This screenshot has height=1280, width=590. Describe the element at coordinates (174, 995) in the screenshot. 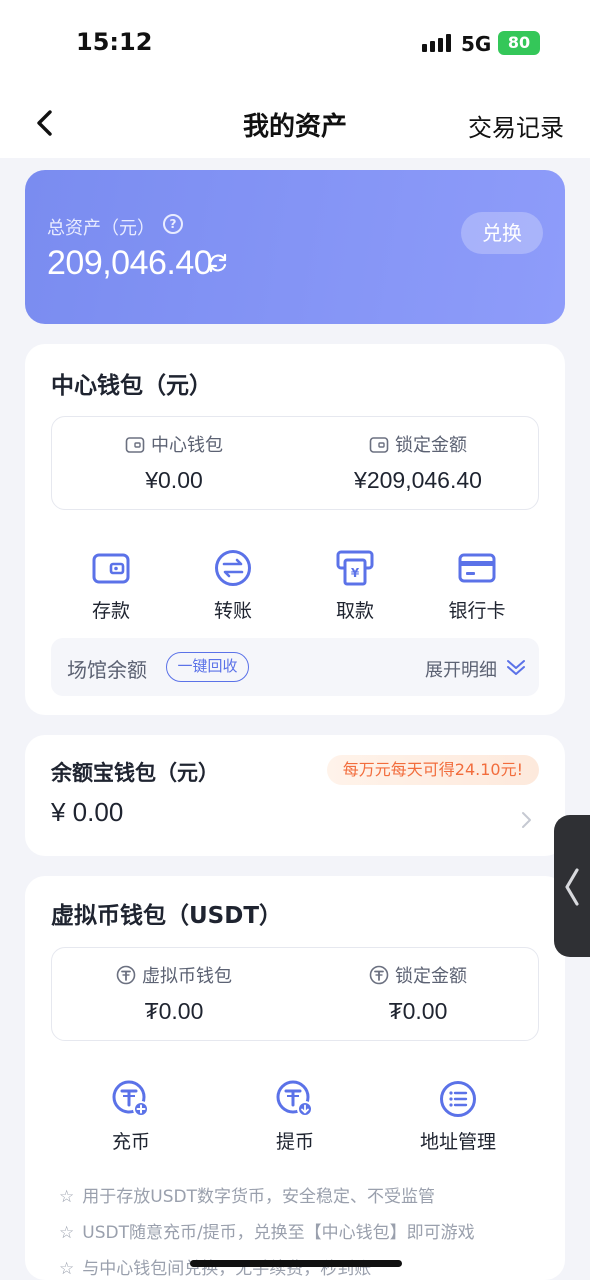

I see `crypto-wallet-column: 虚拟币钱包 ₮0.00` at that location.